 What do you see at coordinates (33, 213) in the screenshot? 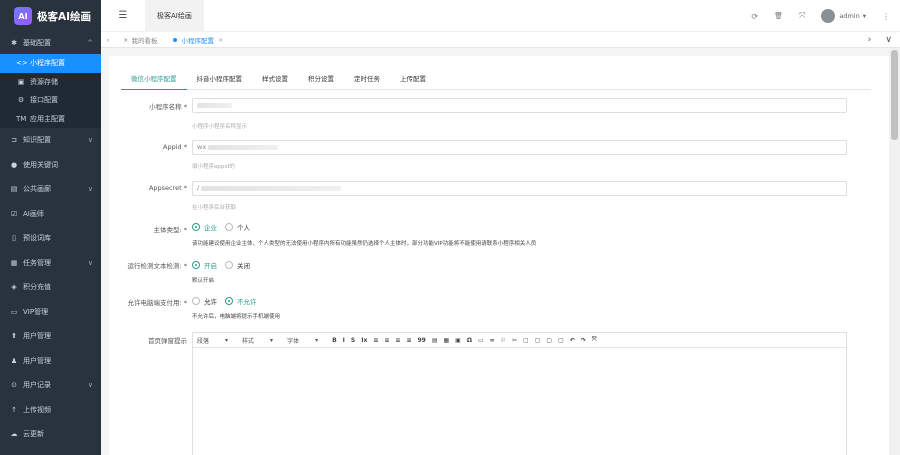
I see `sidebar-item-label: AI画师` at bounding box center [33, 213].